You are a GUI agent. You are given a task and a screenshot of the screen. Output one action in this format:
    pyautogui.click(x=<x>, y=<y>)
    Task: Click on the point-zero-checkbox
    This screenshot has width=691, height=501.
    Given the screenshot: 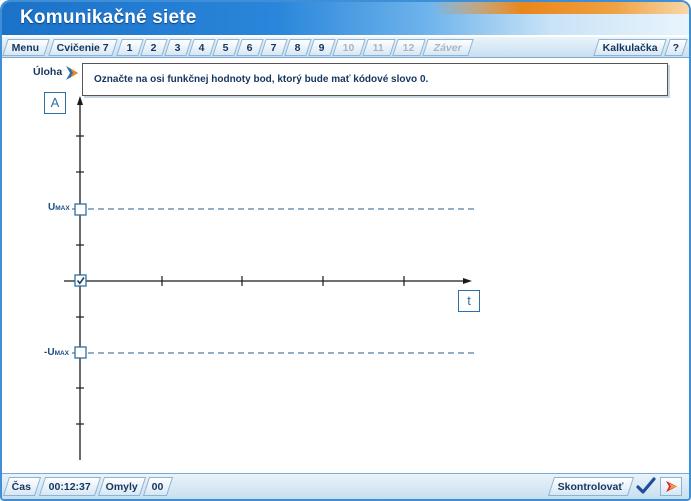 What is the action you would take?
    pyautogui.click(x=80, y=280)
    